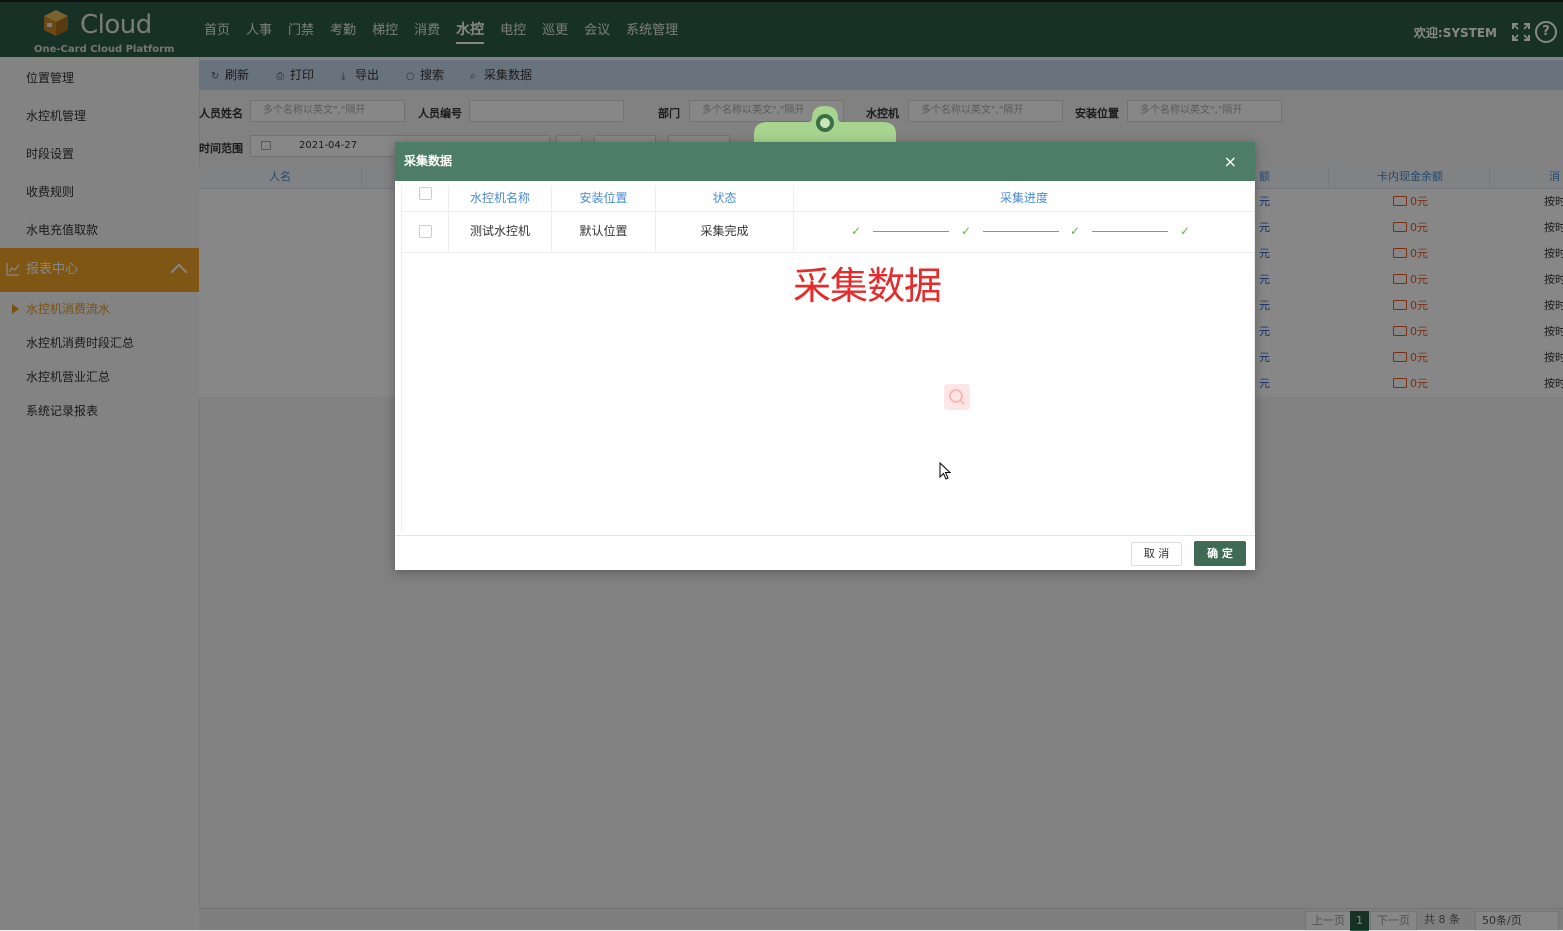 This screenshot has height=931, width=1563. What do you see at coordinates (1230, 161) in the screenshot?
I see `close-icon: ×` at bounding box center [1230, 161].